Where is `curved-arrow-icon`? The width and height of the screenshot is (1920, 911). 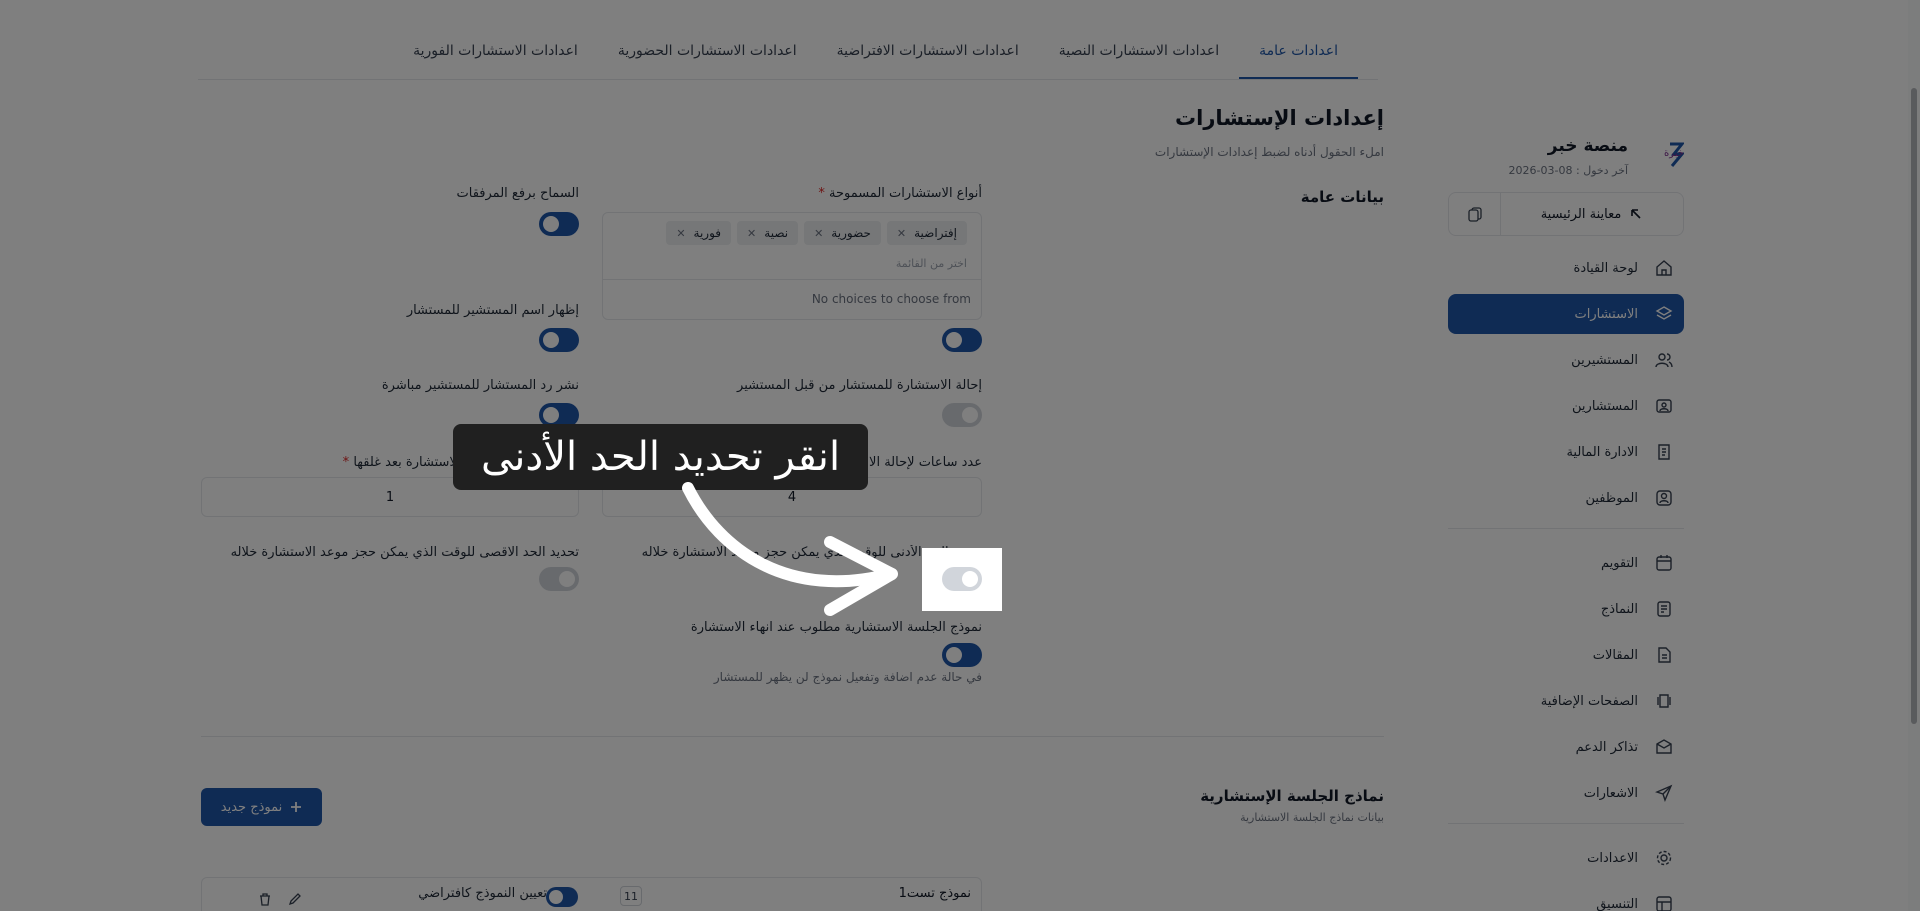
curved-arrow-icon is located at coordinates (800, 552).